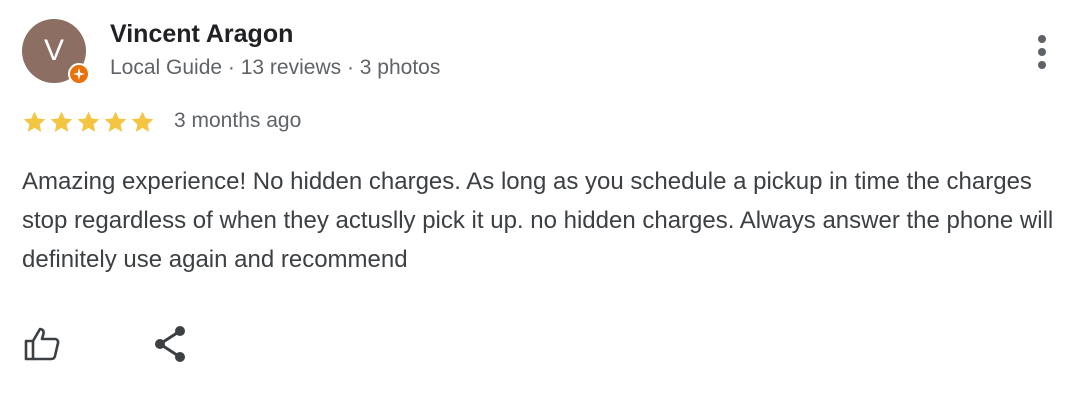 This screenshot has width=1076, height=400. I want to click on more-vert-icon, so click(1042, 52).